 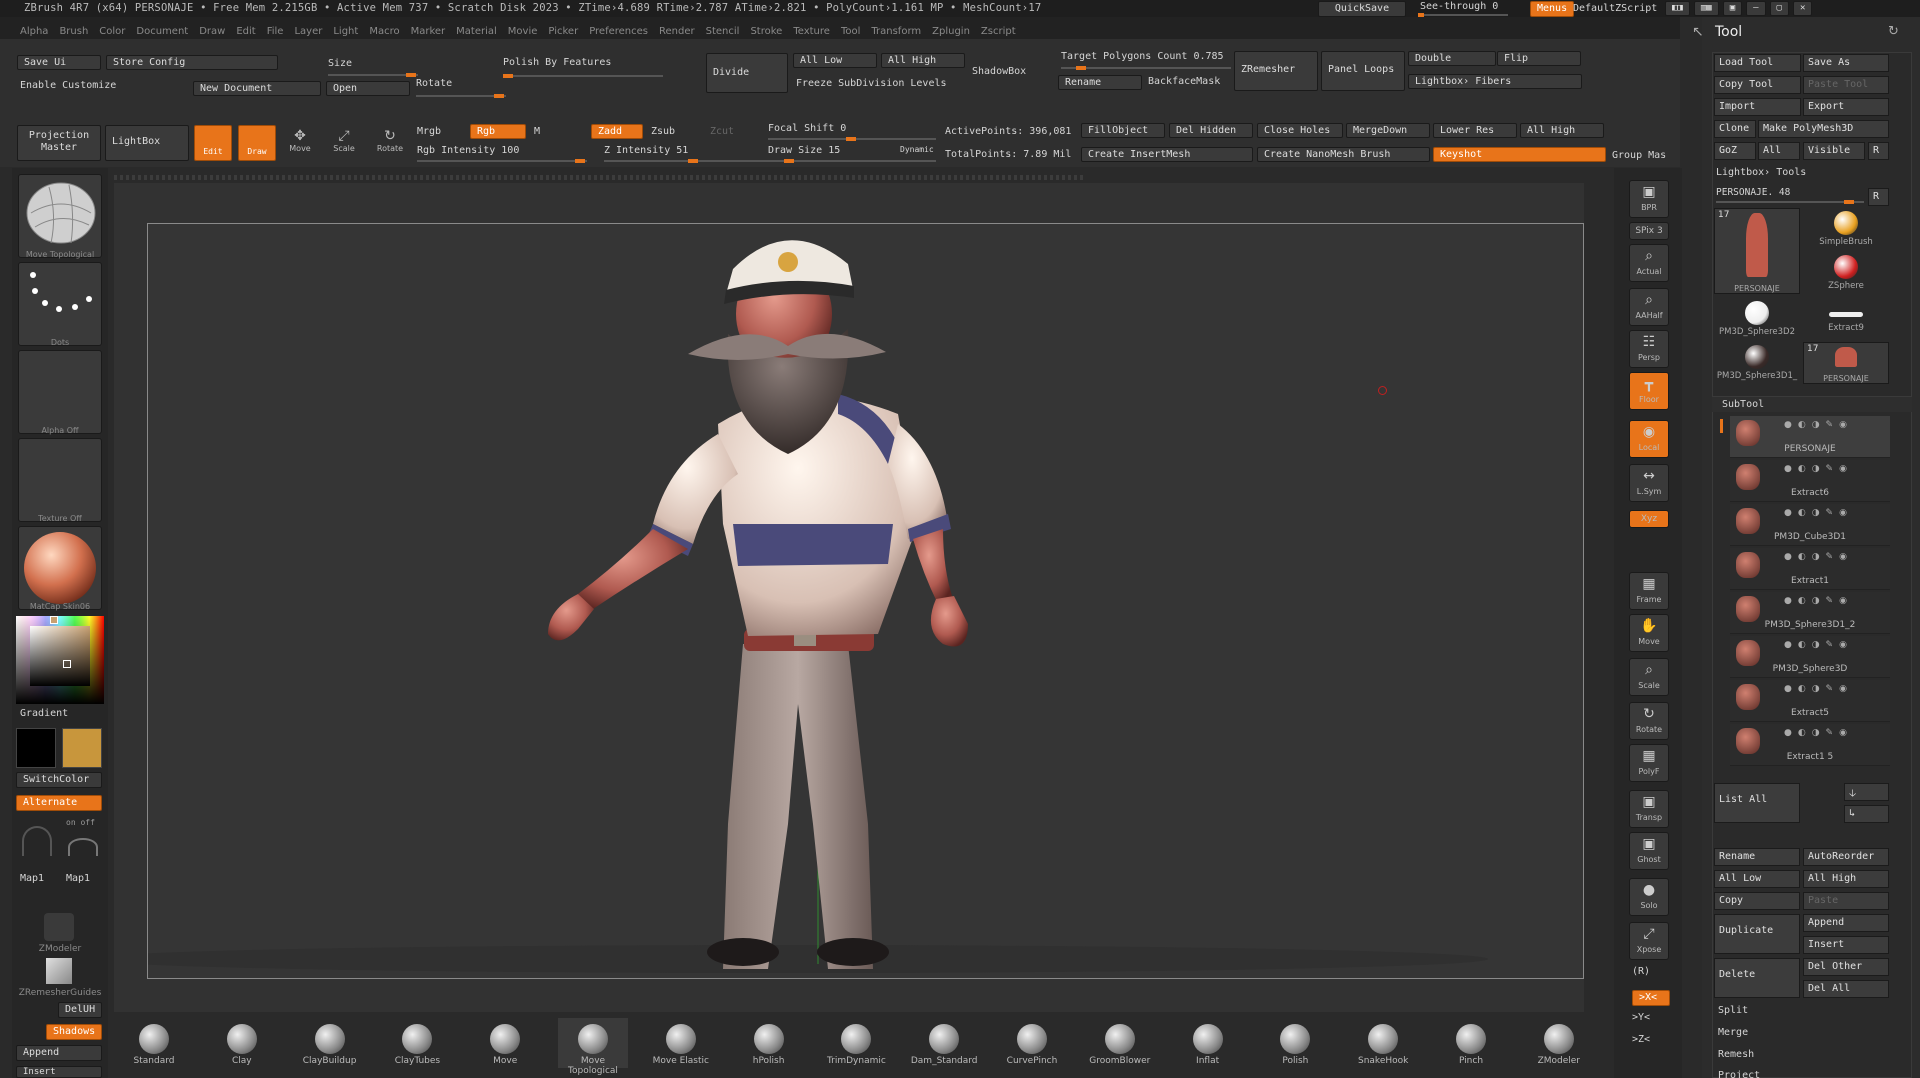 I want to click on append-button: Append, so click(x=1846, y=923).